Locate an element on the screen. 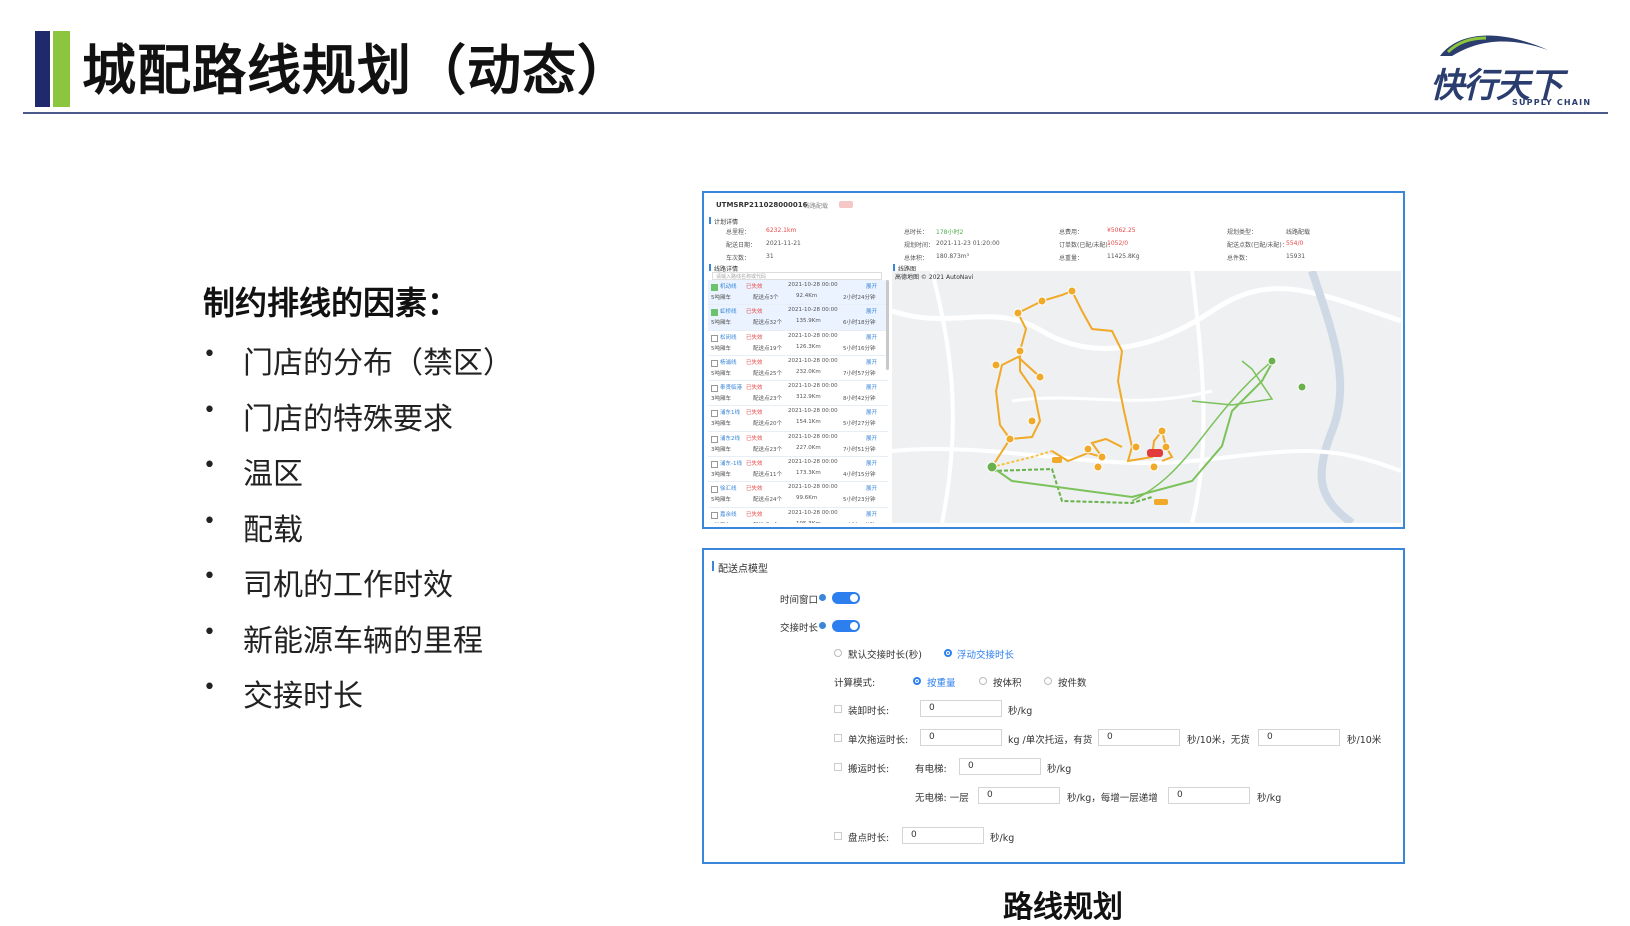 This screenshot has height=926, width=1630. route-points: 配送点1个 is located at coordinates (766, 522).